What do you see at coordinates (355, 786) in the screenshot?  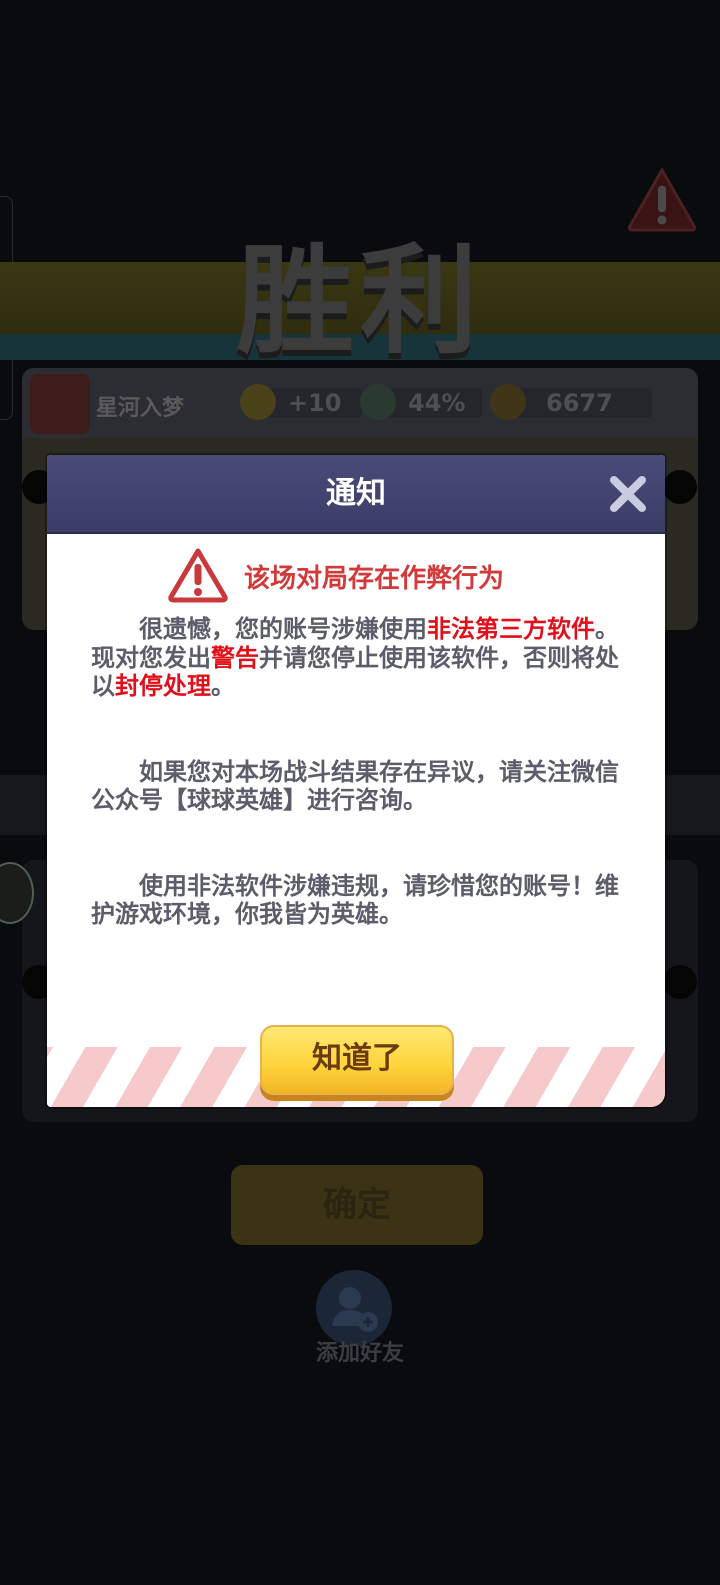 I see `message-paragraph: 如果您对本场战斗结果存在异议，请关注微信公众号【球球英雄】进行咨询。` at bounding box center [355, 786].